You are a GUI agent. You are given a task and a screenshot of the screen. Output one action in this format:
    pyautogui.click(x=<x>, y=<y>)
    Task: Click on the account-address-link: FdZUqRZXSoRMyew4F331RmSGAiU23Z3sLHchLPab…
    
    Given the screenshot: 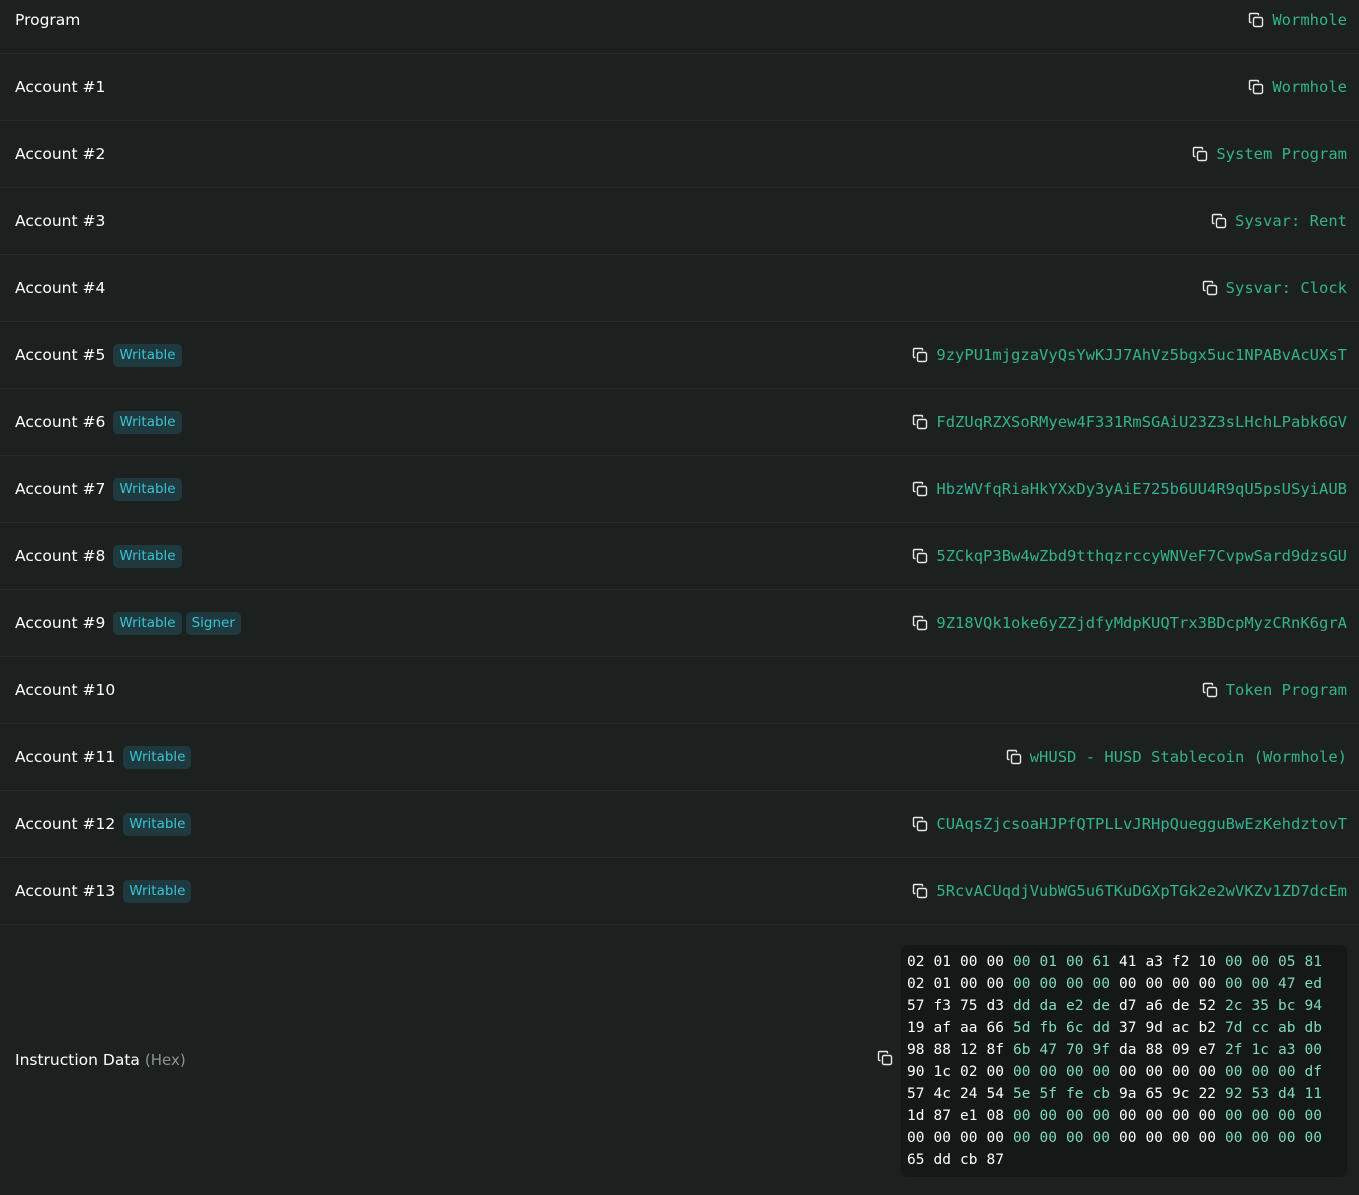 What is the action you would take?
    pyautogui.click(x=1129, y=422)
    